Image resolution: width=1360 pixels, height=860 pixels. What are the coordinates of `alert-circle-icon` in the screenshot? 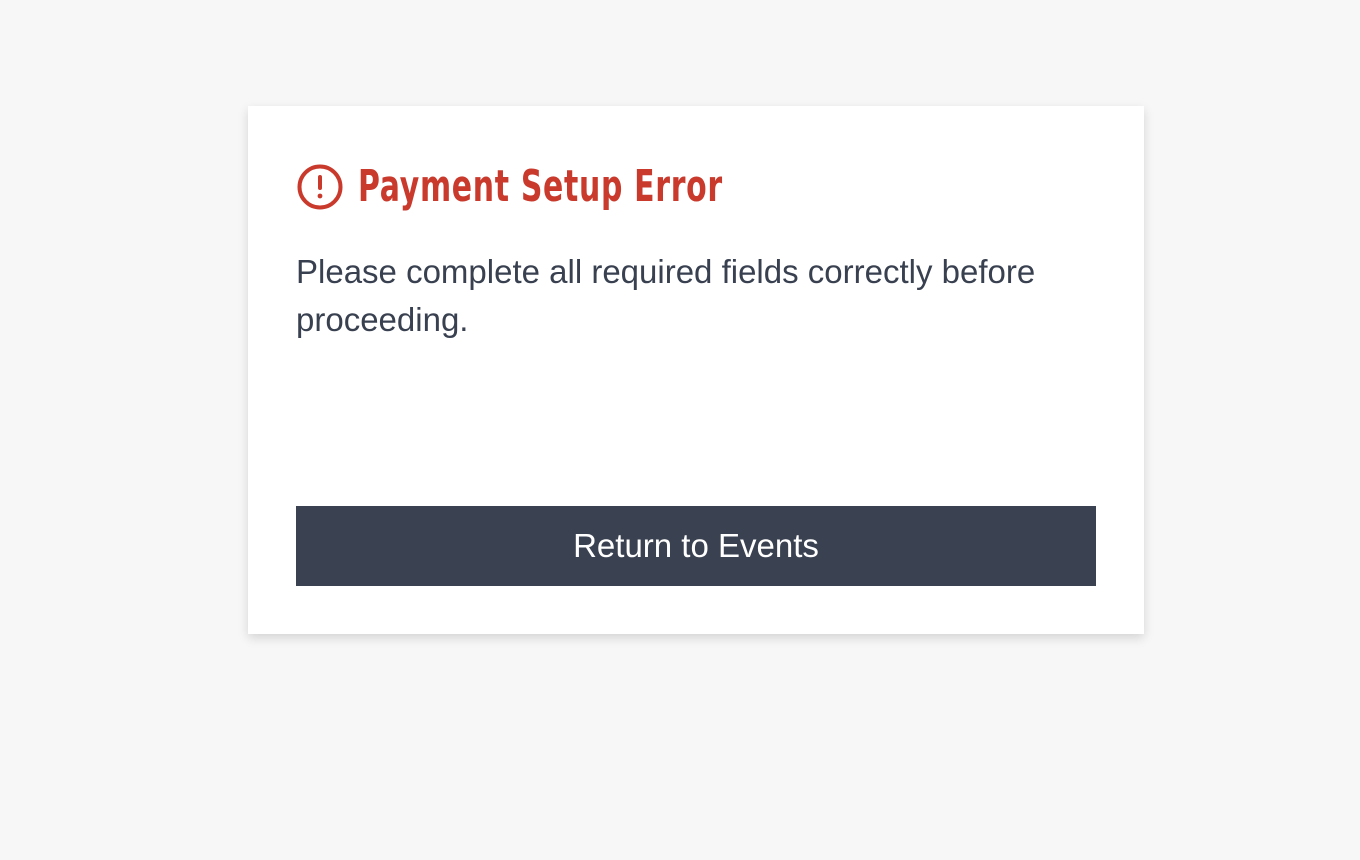 It's located at (320, 187).